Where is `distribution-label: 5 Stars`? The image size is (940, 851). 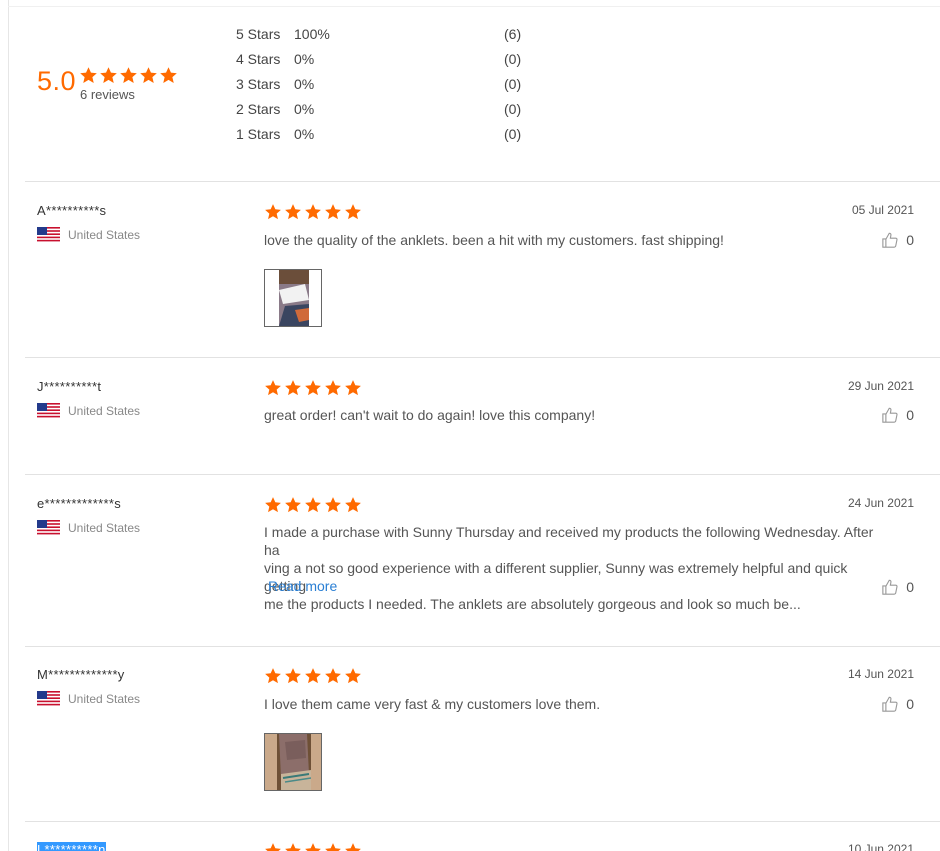
distribution-label: 5 Stars is located at coordinates (258, 34).